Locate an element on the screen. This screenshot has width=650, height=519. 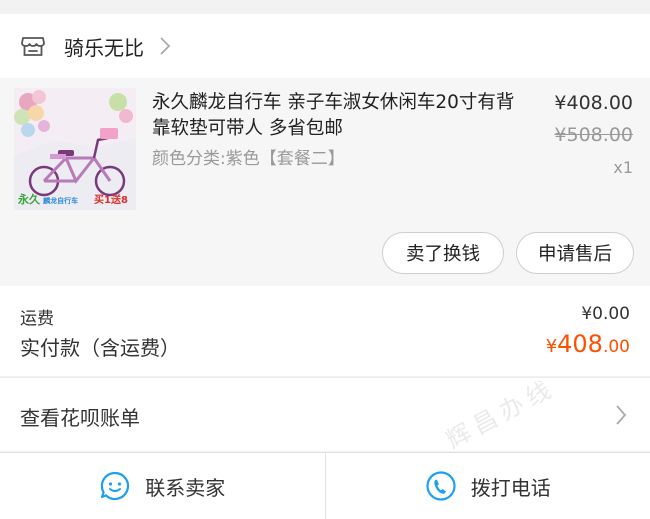
product-price: ¥408.00 is located at coordinates (593, 103).